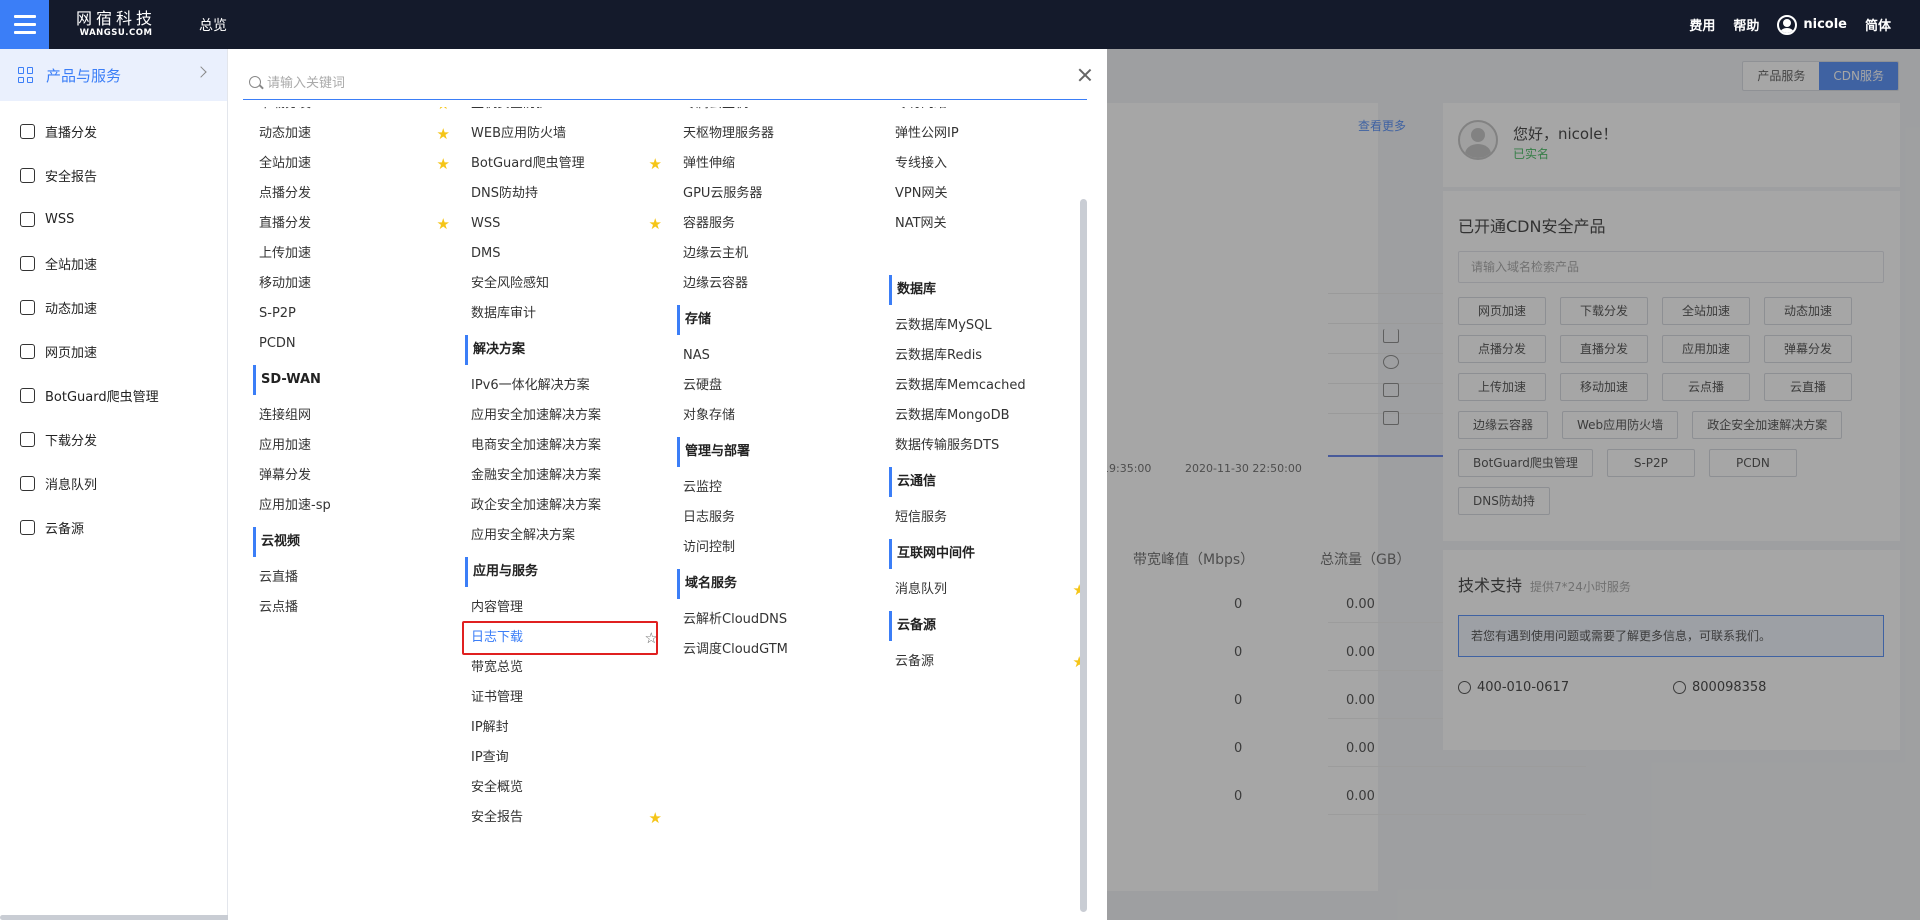 The image size is (1920, 920). I want to click on menu-item: VPN网关, so click(991, 194).